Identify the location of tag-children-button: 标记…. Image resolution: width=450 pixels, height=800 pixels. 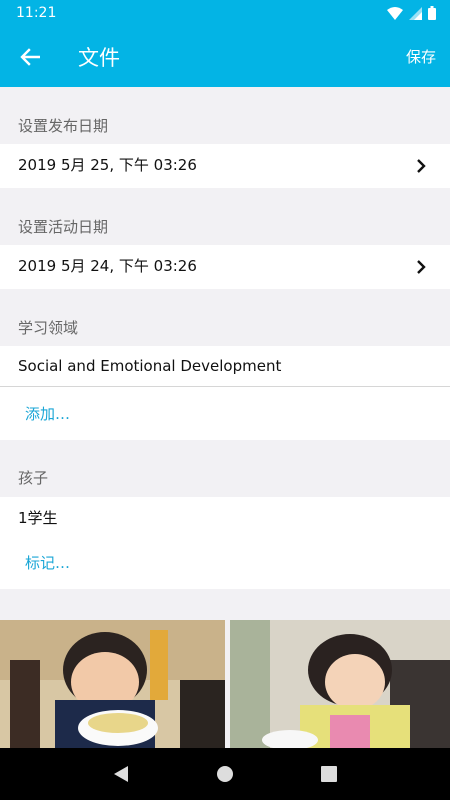
(47, 562).